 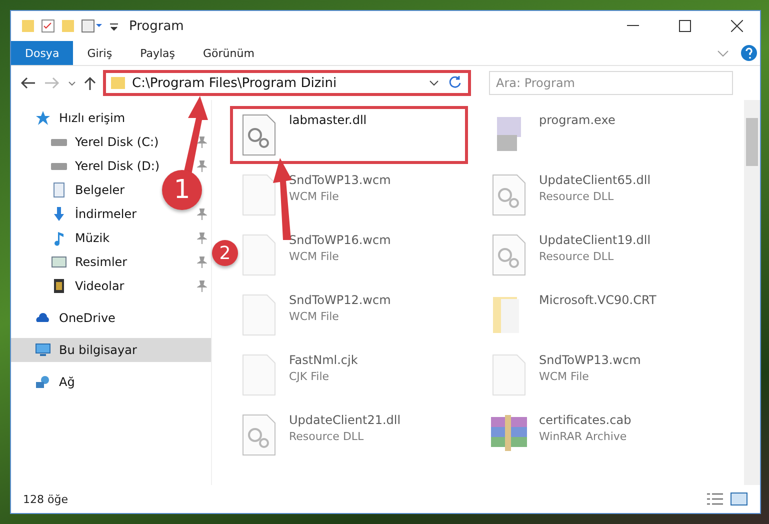 I want to click on scrollbar, so click(x=752, y=292).